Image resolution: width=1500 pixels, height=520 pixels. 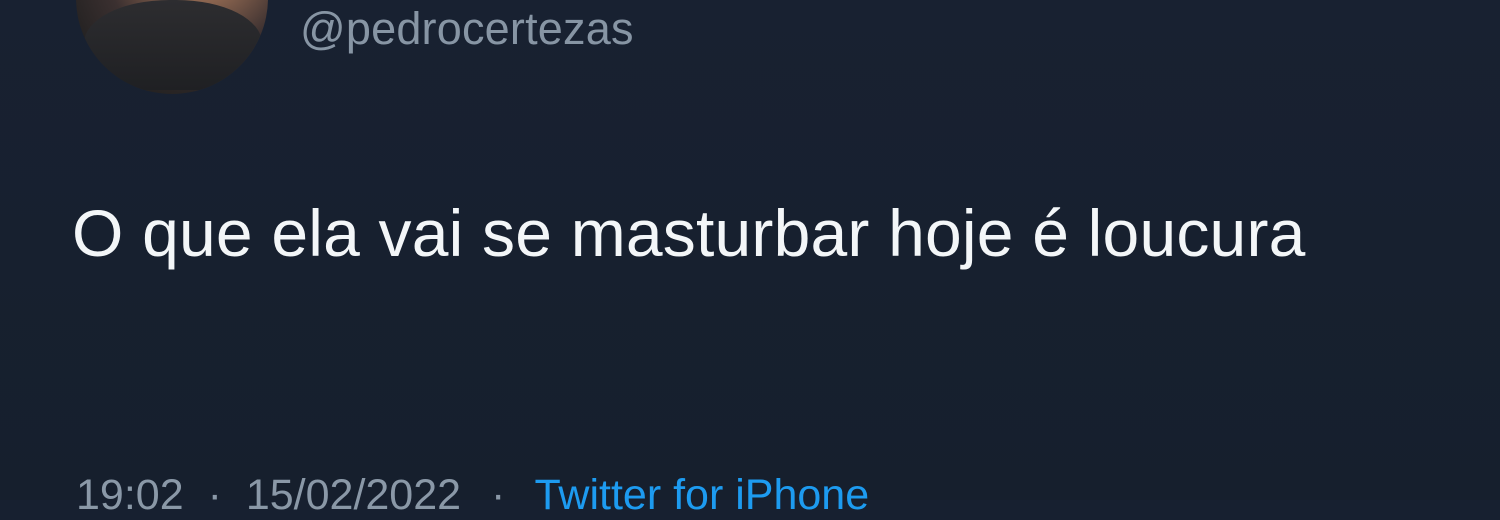 I want to click on tweet-time: 19:02, so click(x=130, y=495).